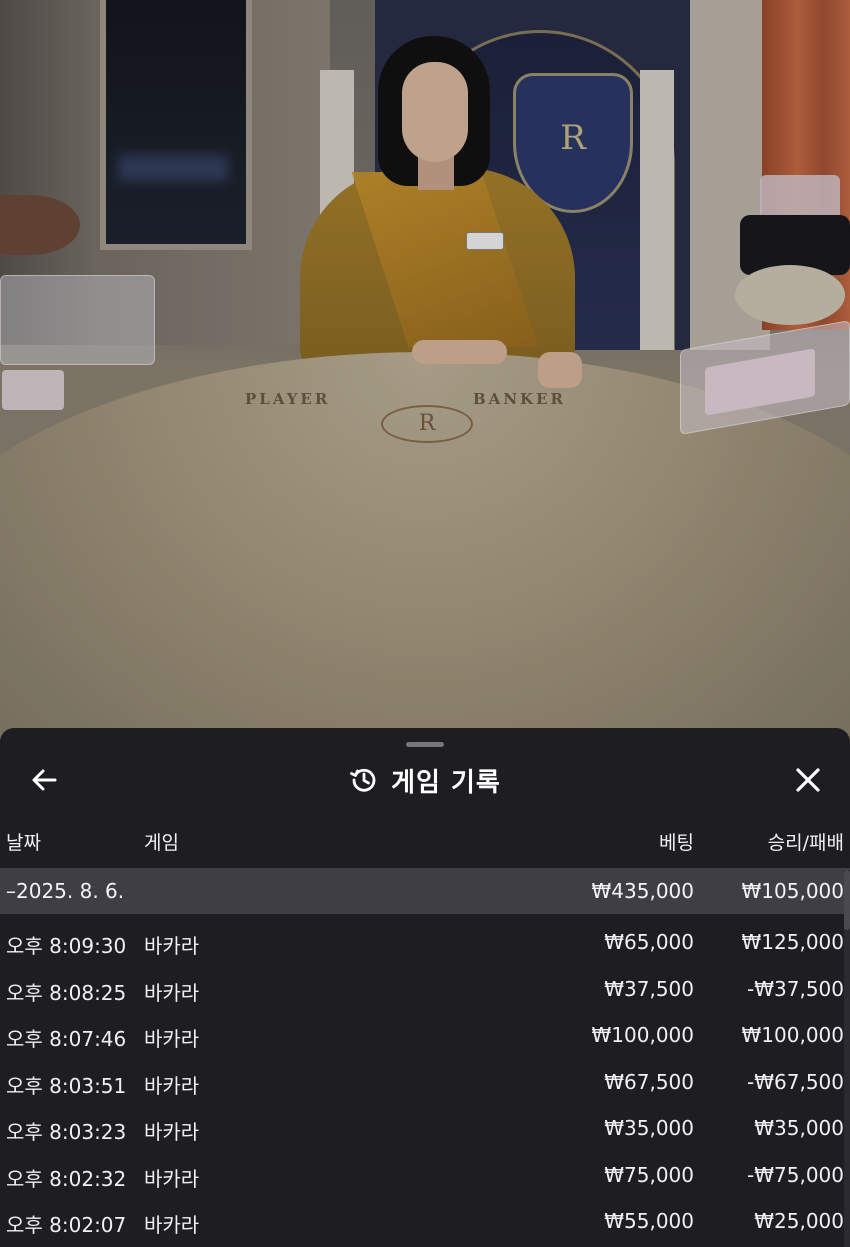 Image resolution: width=850 pixels, height=1247 pixels. What do you see at coordinates (425, 1036) in the screenshot?
I see `history-row: 오후 8:07:46 바카라 ₩100,000 ₩100,000` at bounding box center [425, 1036].